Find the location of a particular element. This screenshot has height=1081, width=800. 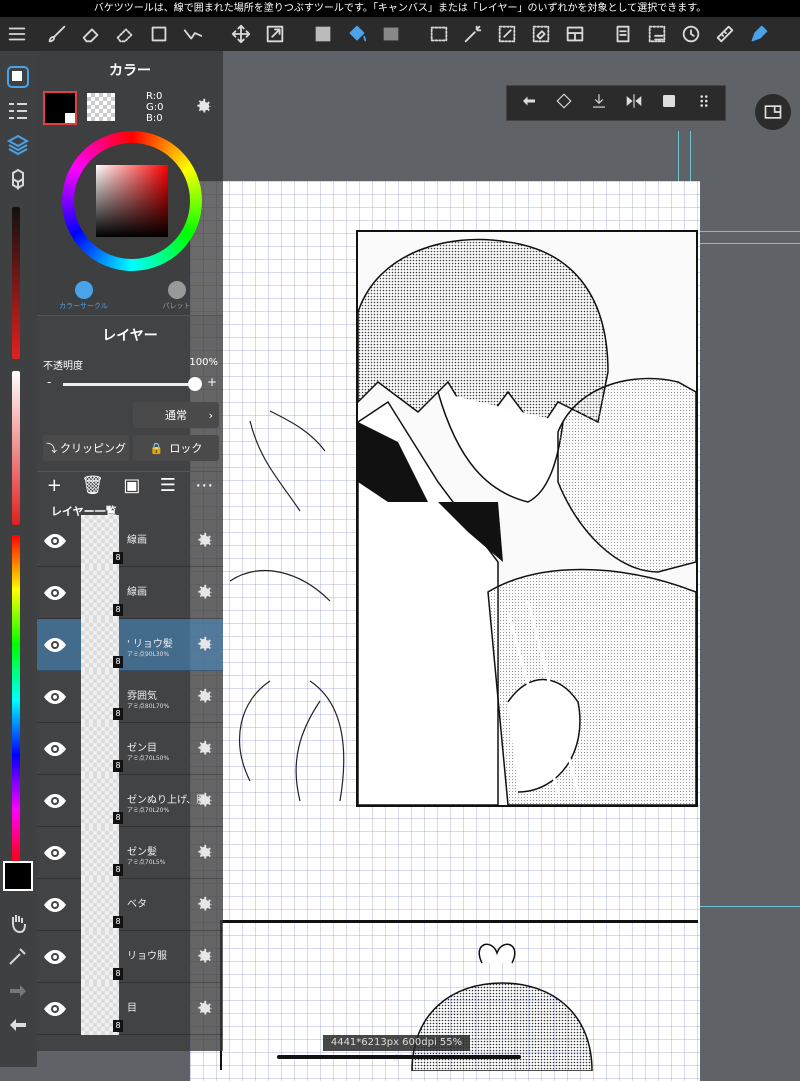

bucket-icon is located at coordinates (357, 34).